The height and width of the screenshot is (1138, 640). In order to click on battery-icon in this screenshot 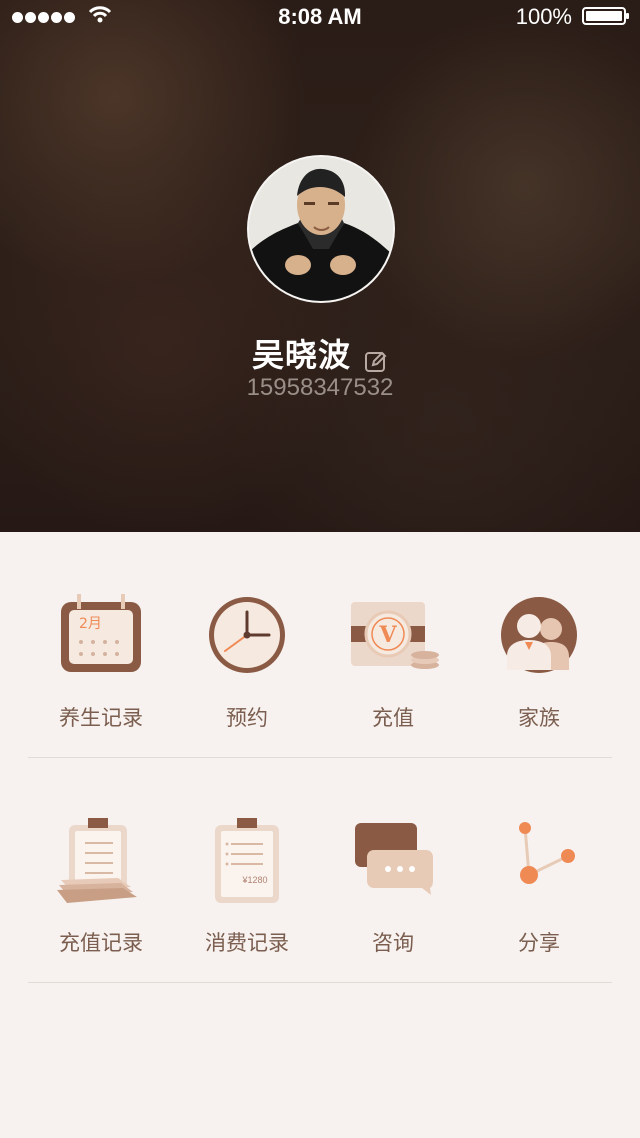, I will do `click(605, 16)`.